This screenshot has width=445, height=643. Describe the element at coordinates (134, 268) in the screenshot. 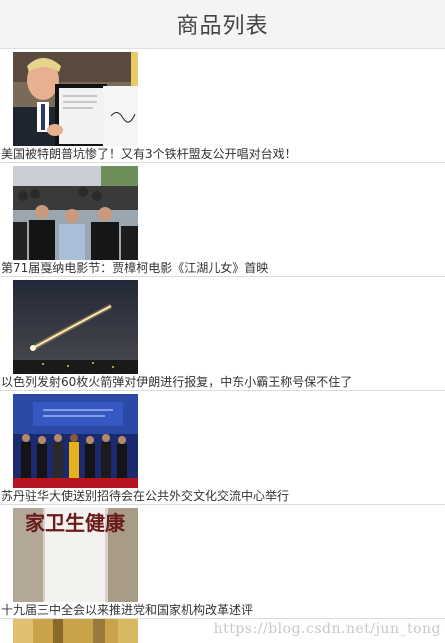

I see `news-title: 第71届戛纳电影节：贾樟柯电影《江湖儿女》首映` at that location.